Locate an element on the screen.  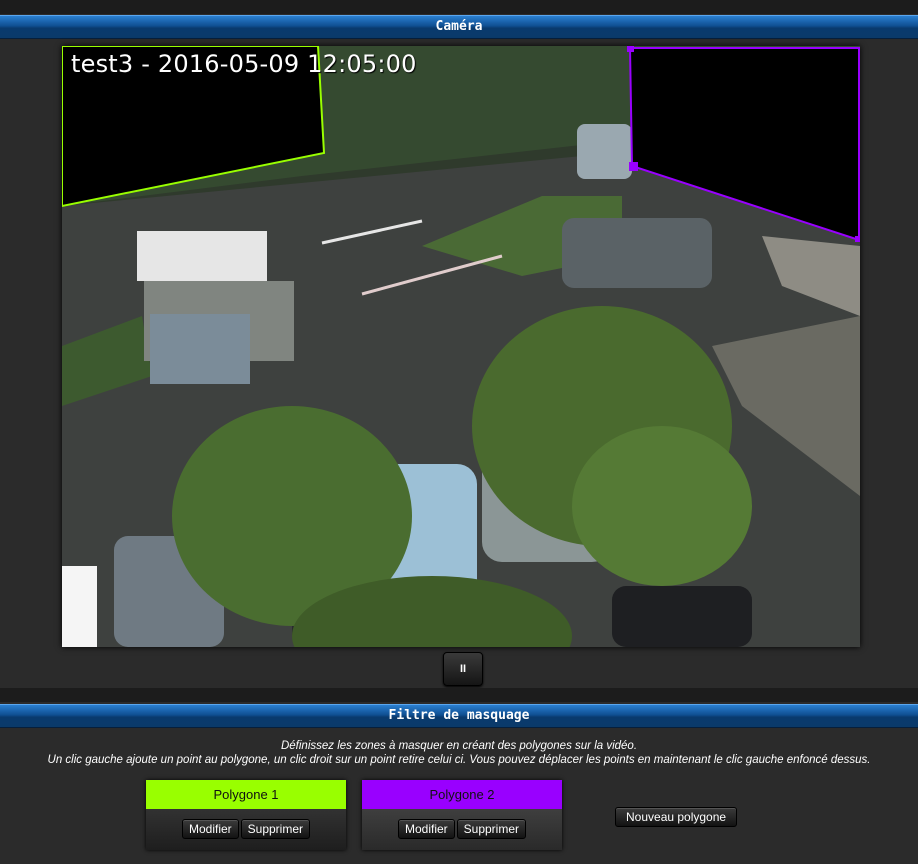
section-separator is located at coordinates (459, 695).